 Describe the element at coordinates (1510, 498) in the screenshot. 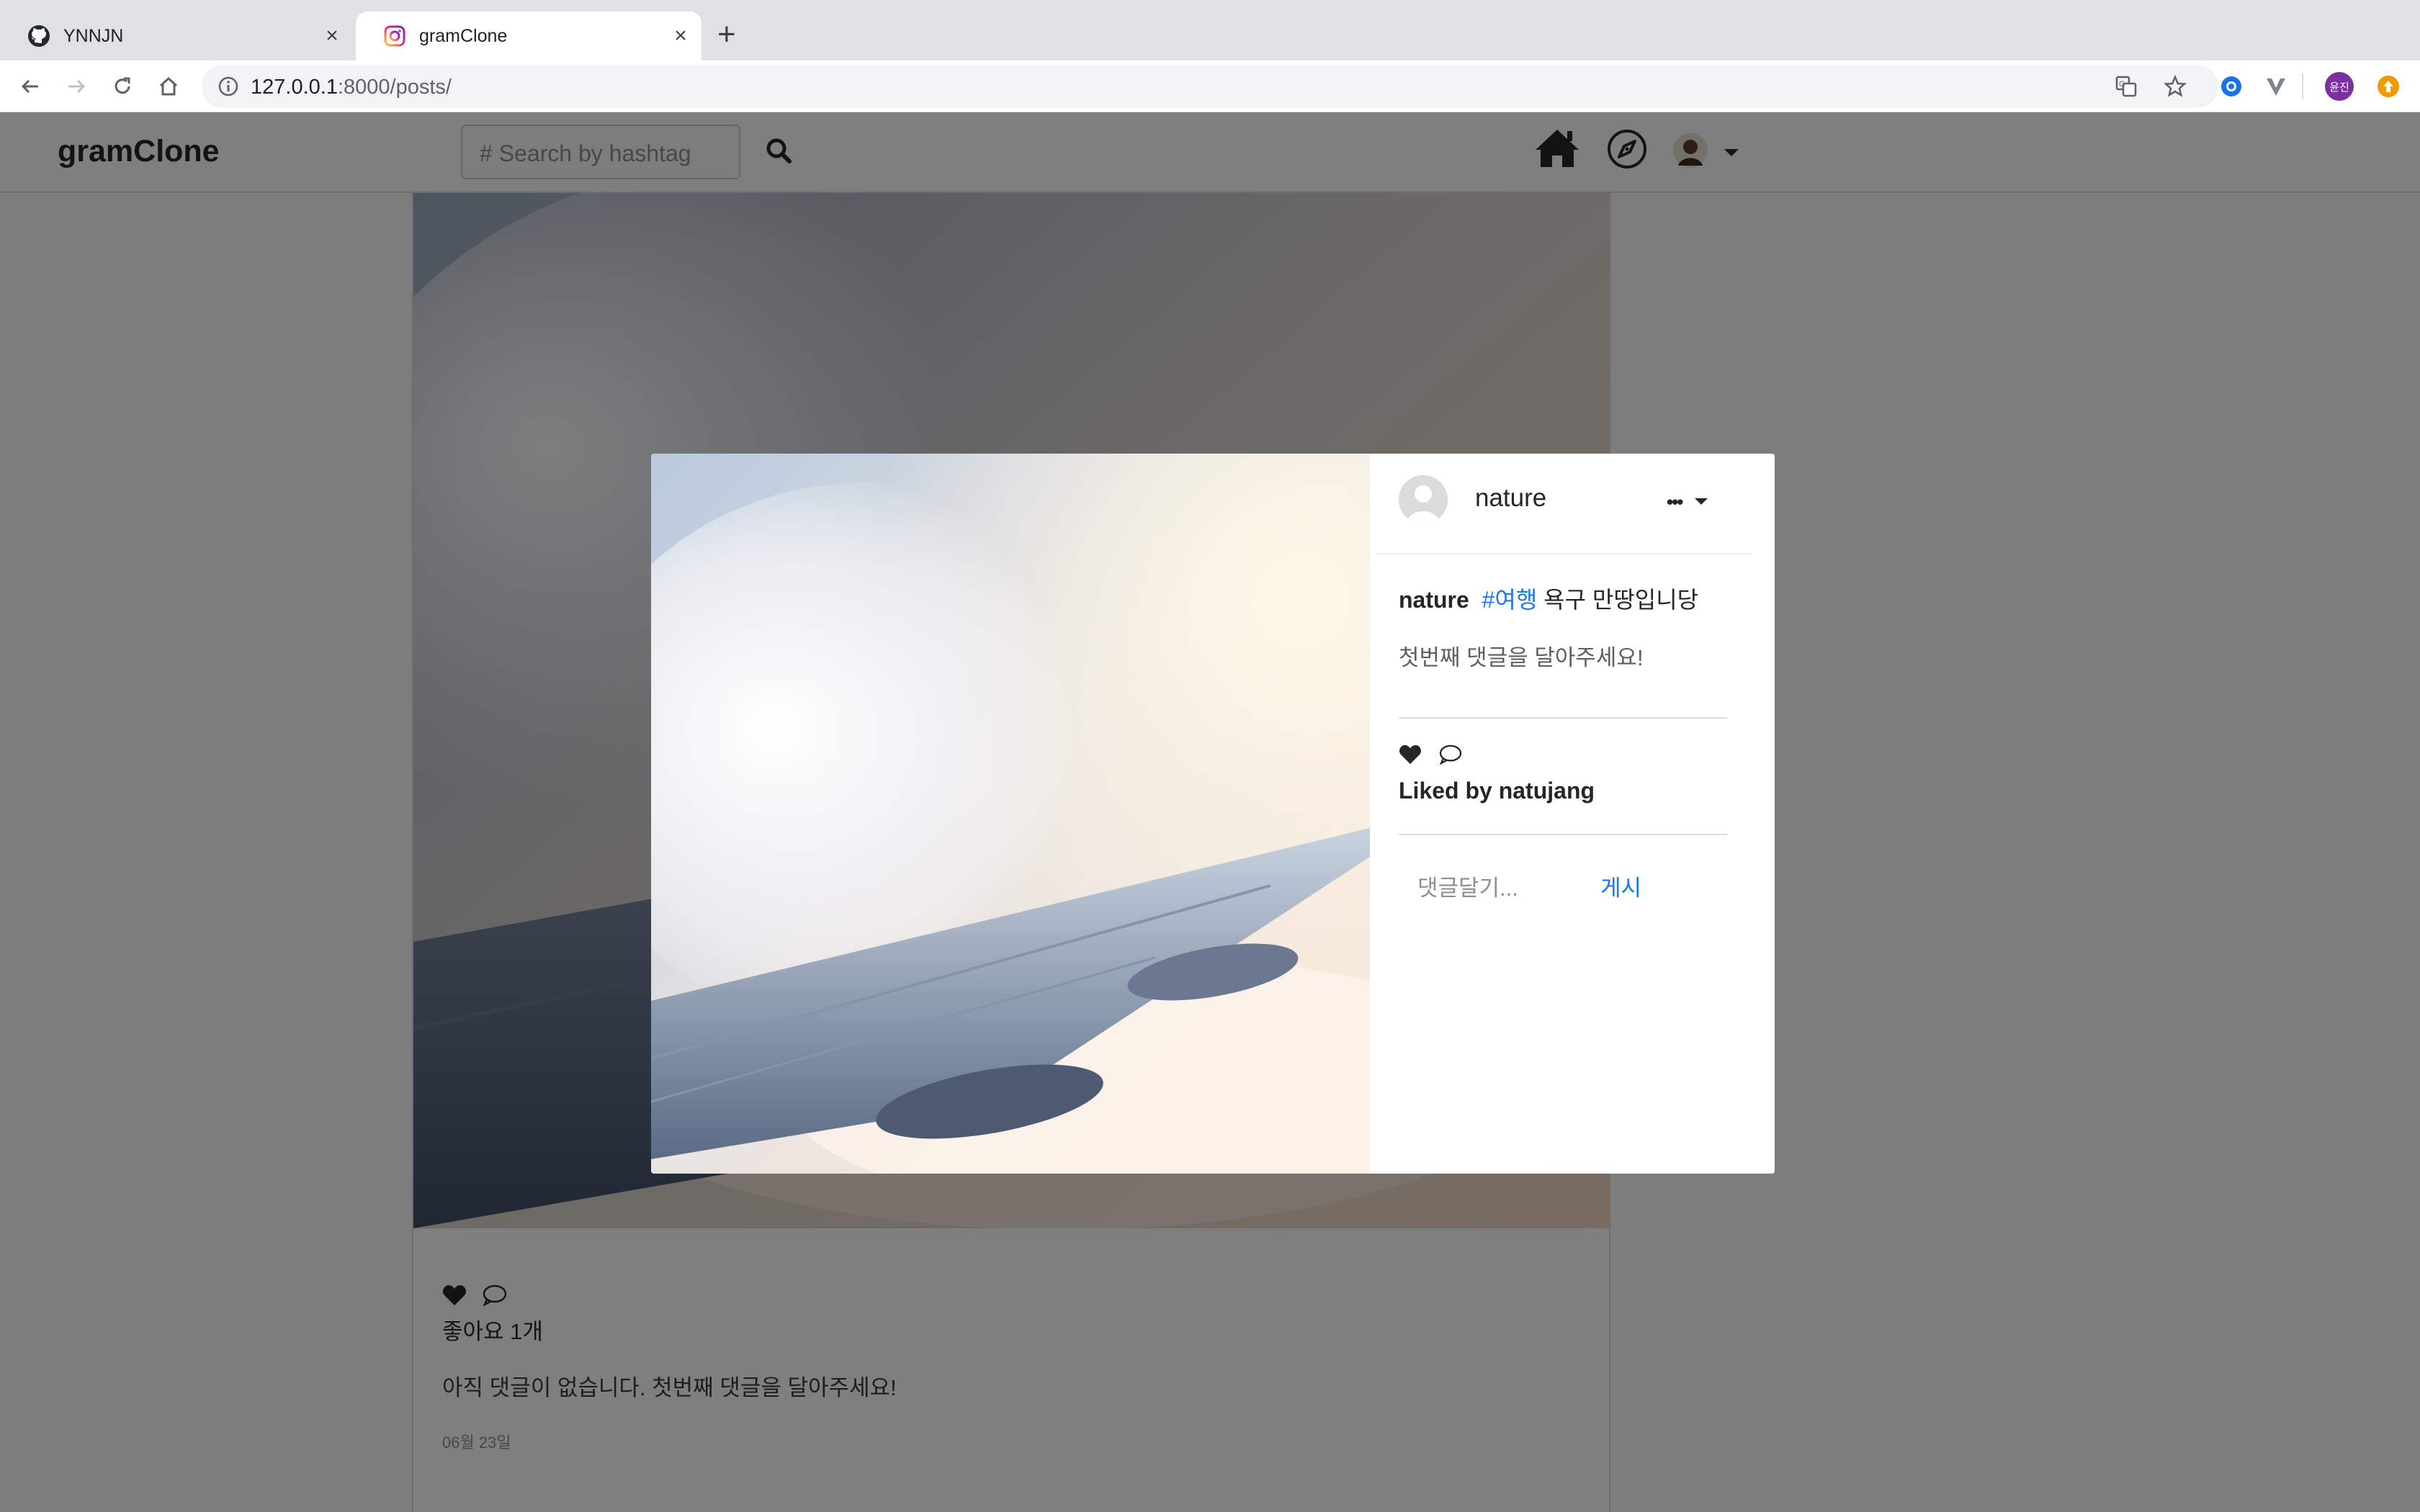

I see `modal-username: nature` at that location.